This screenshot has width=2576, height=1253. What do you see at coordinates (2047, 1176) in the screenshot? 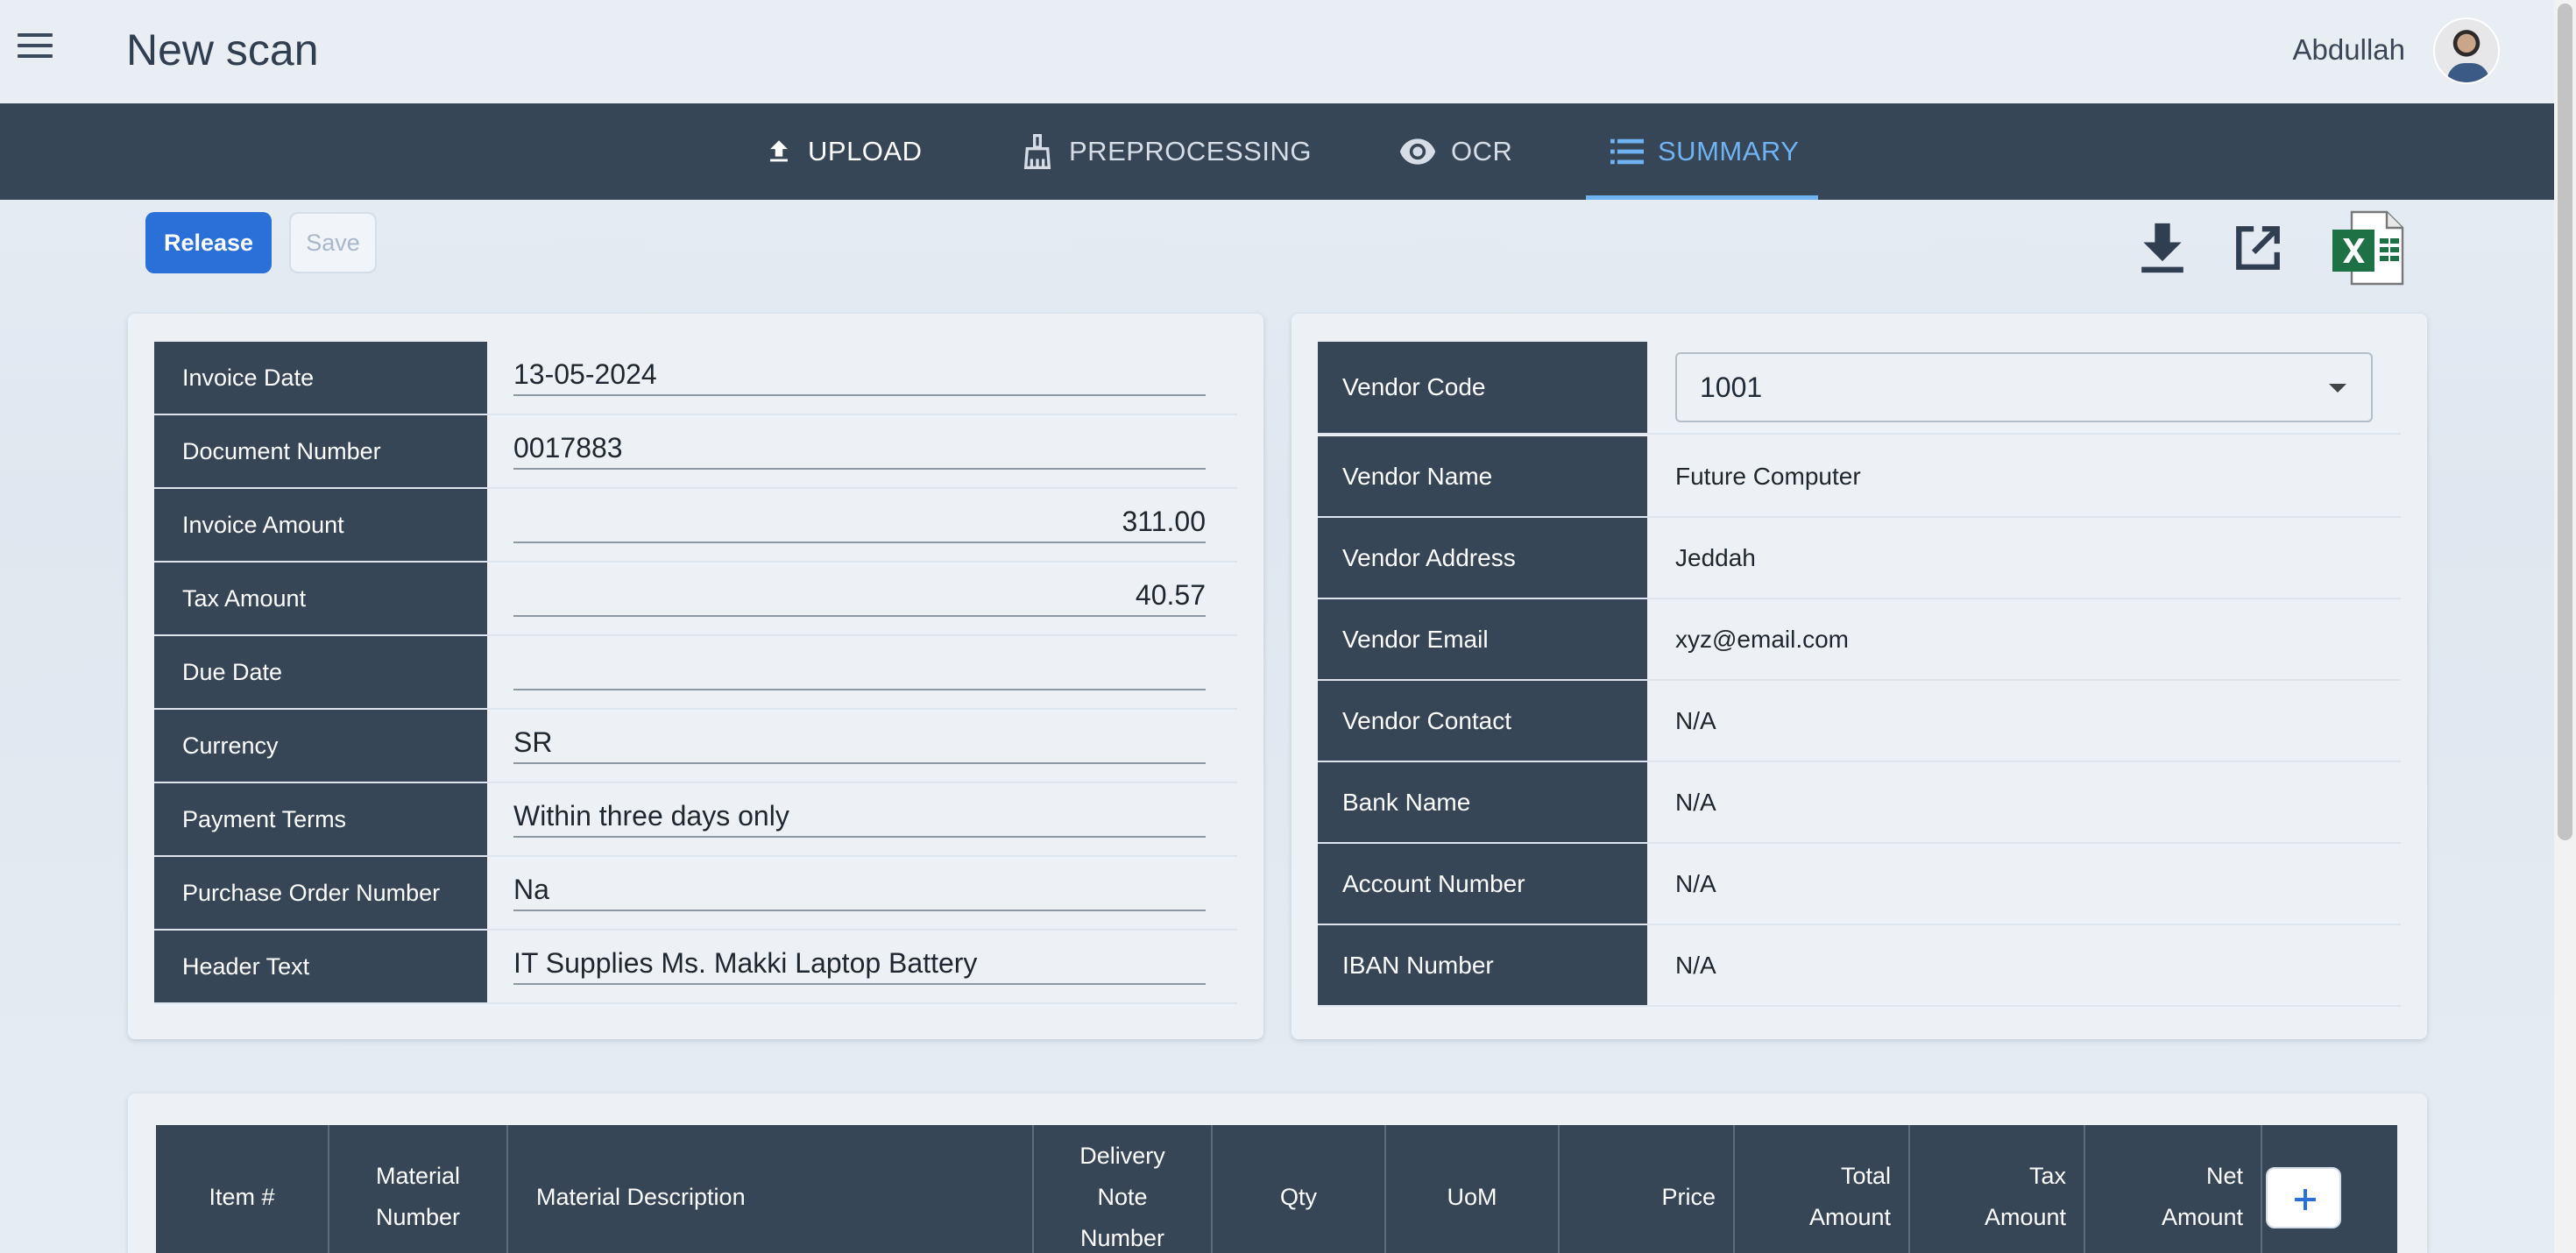
I see `column-header-label: Tax` at bounding box center [2047, 1176].